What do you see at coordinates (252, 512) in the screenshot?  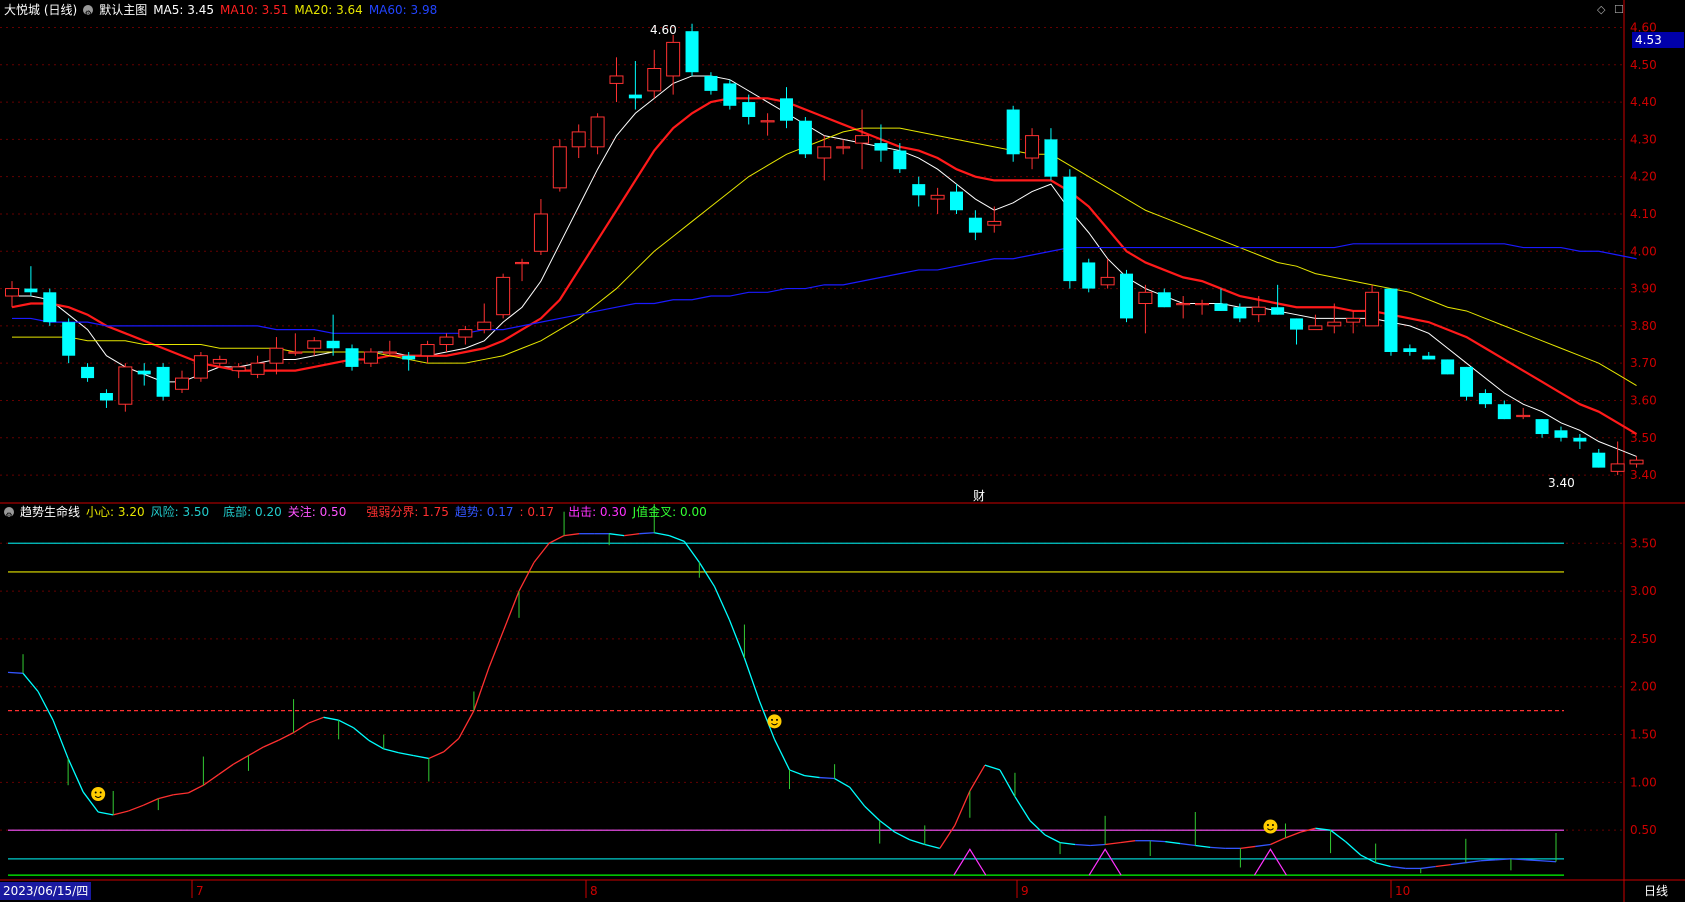 I see `dibu-label: 底部: 0.20` at bounding box center [252, 512].